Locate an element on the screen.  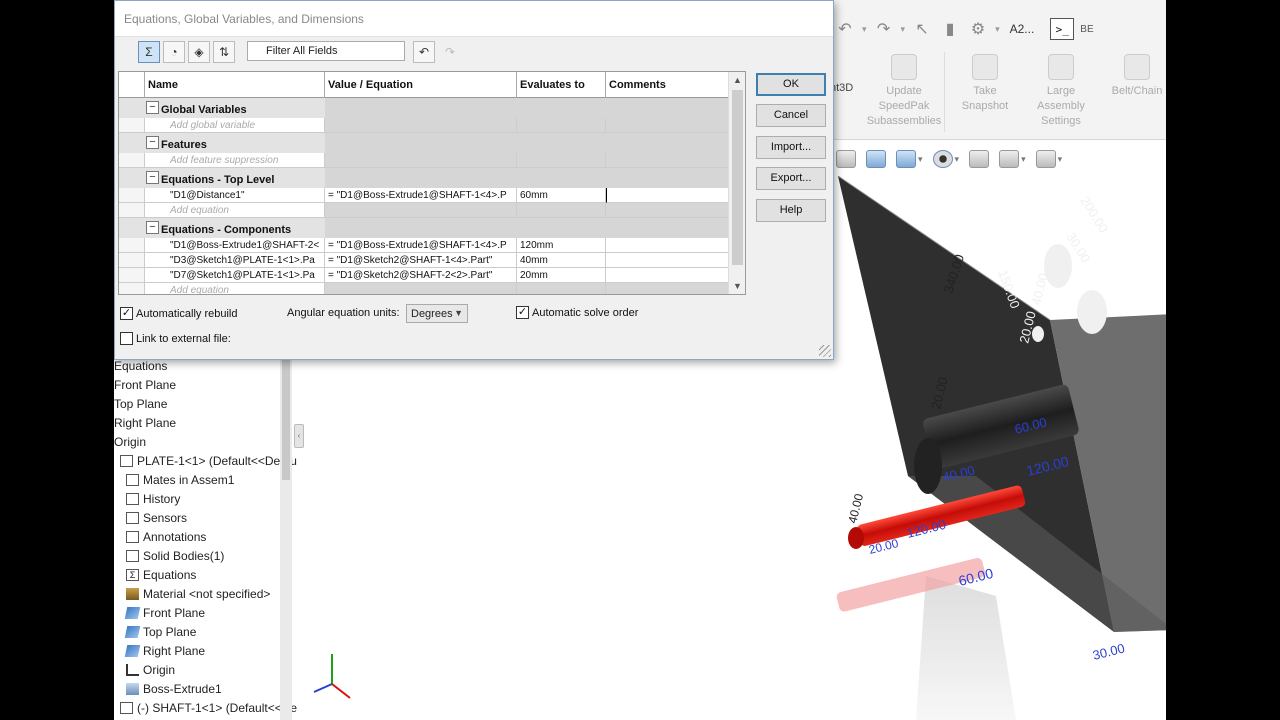
hide-show-items-icon is located at coordinates (942, 159).